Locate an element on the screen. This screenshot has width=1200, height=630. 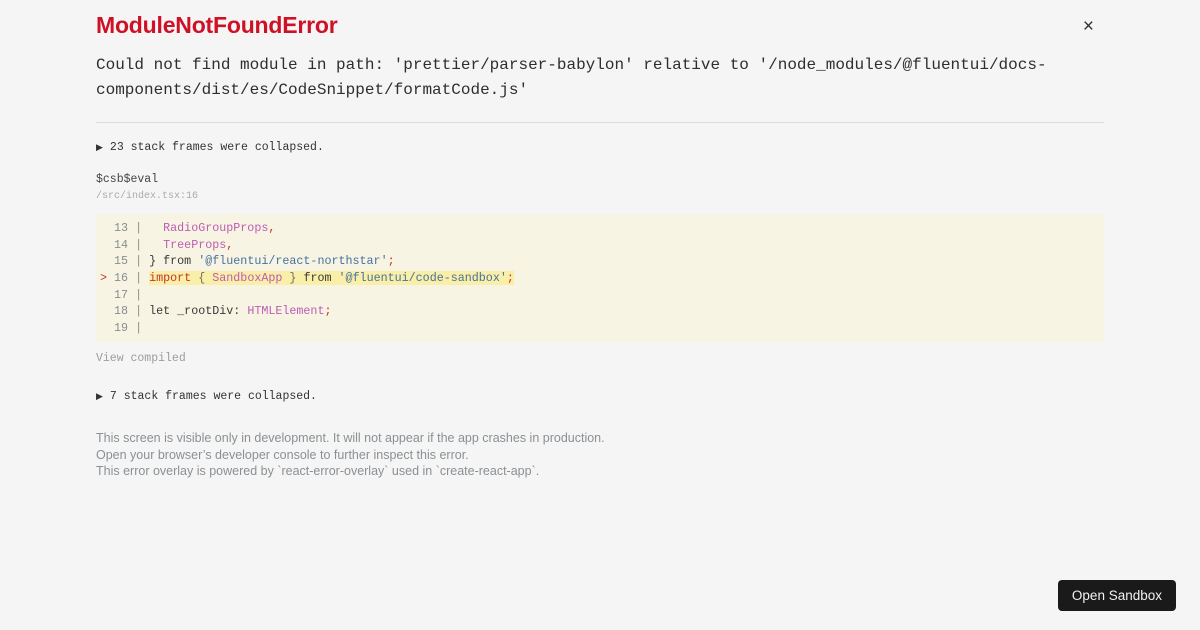
token-plain: } from is located at coordinates (174, 261).